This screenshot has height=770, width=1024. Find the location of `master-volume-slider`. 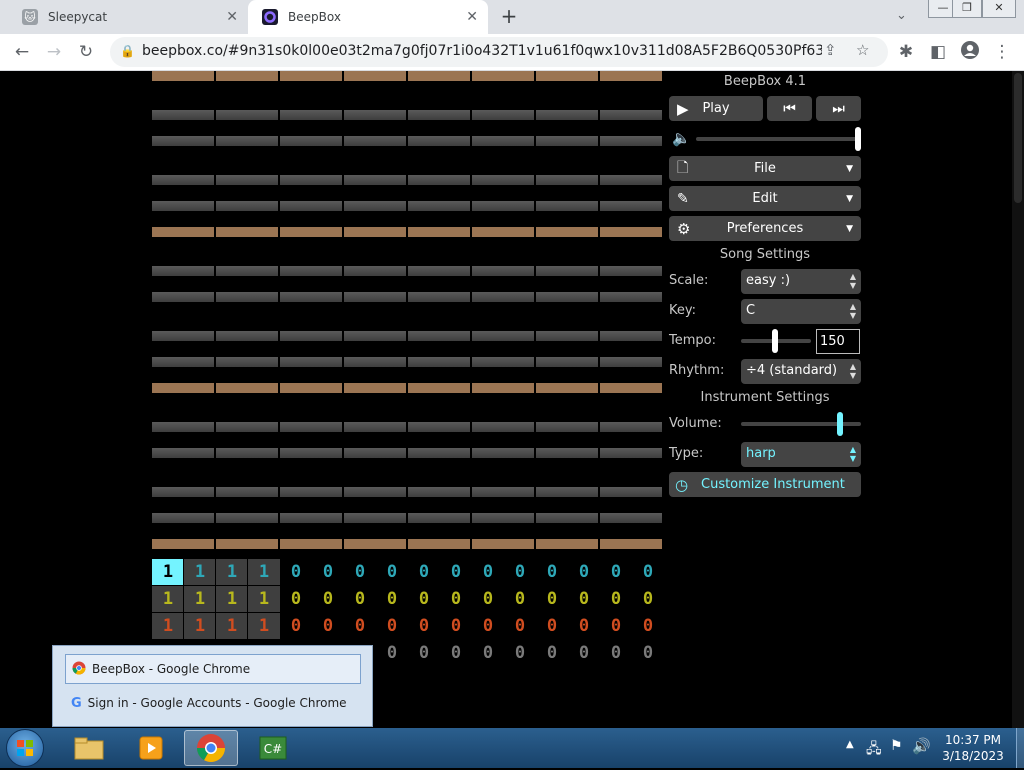

master-volume-slider is located at coordinates (778, 139).